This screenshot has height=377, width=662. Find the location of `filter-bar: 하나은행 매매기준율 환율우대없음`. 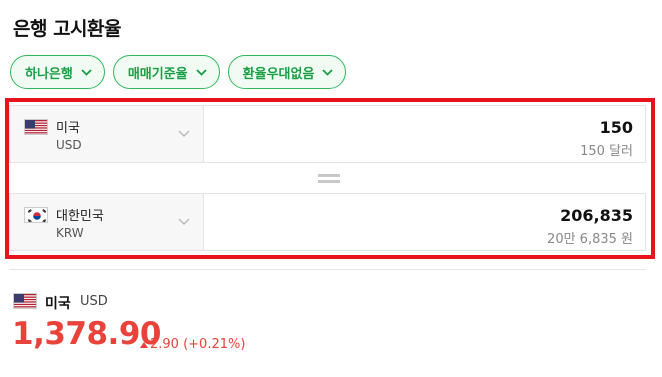

filter-bar: 하나은행 매매기준율 환율우대없음 is located at coordinates (178, 72).